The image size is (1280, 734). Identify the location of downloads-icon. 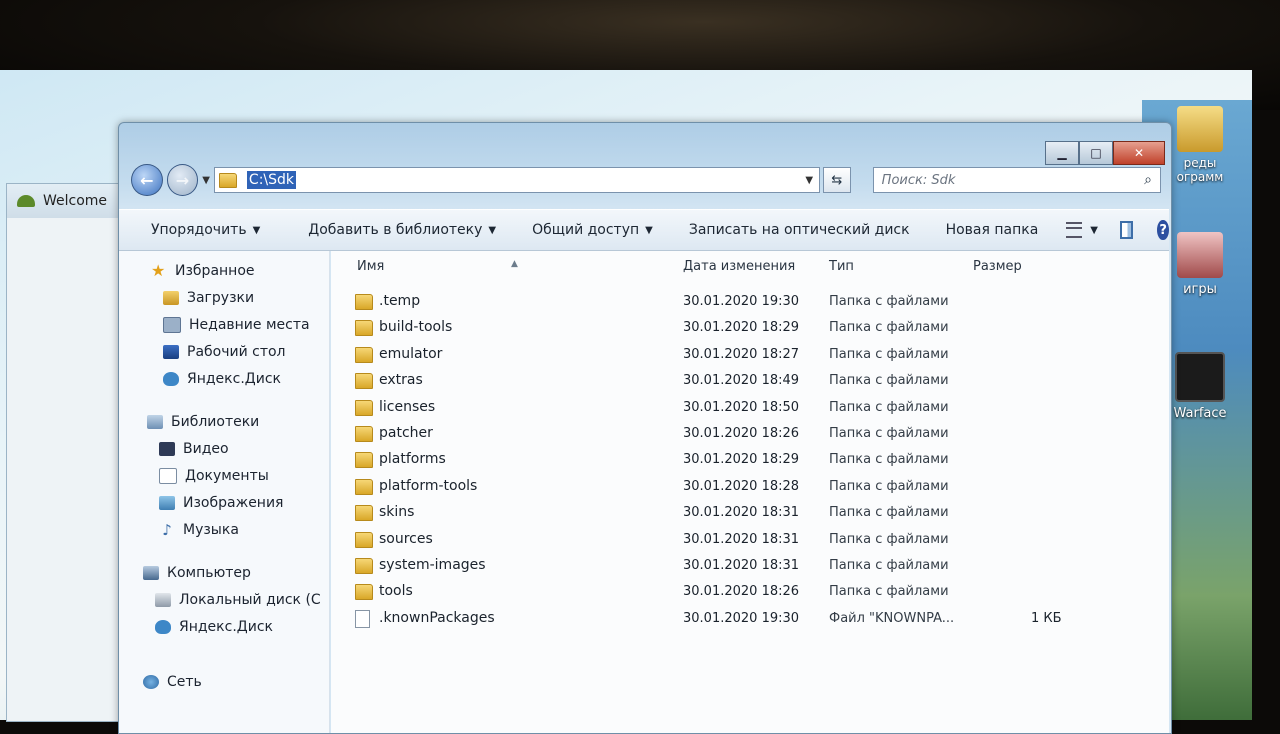
(171, 297).